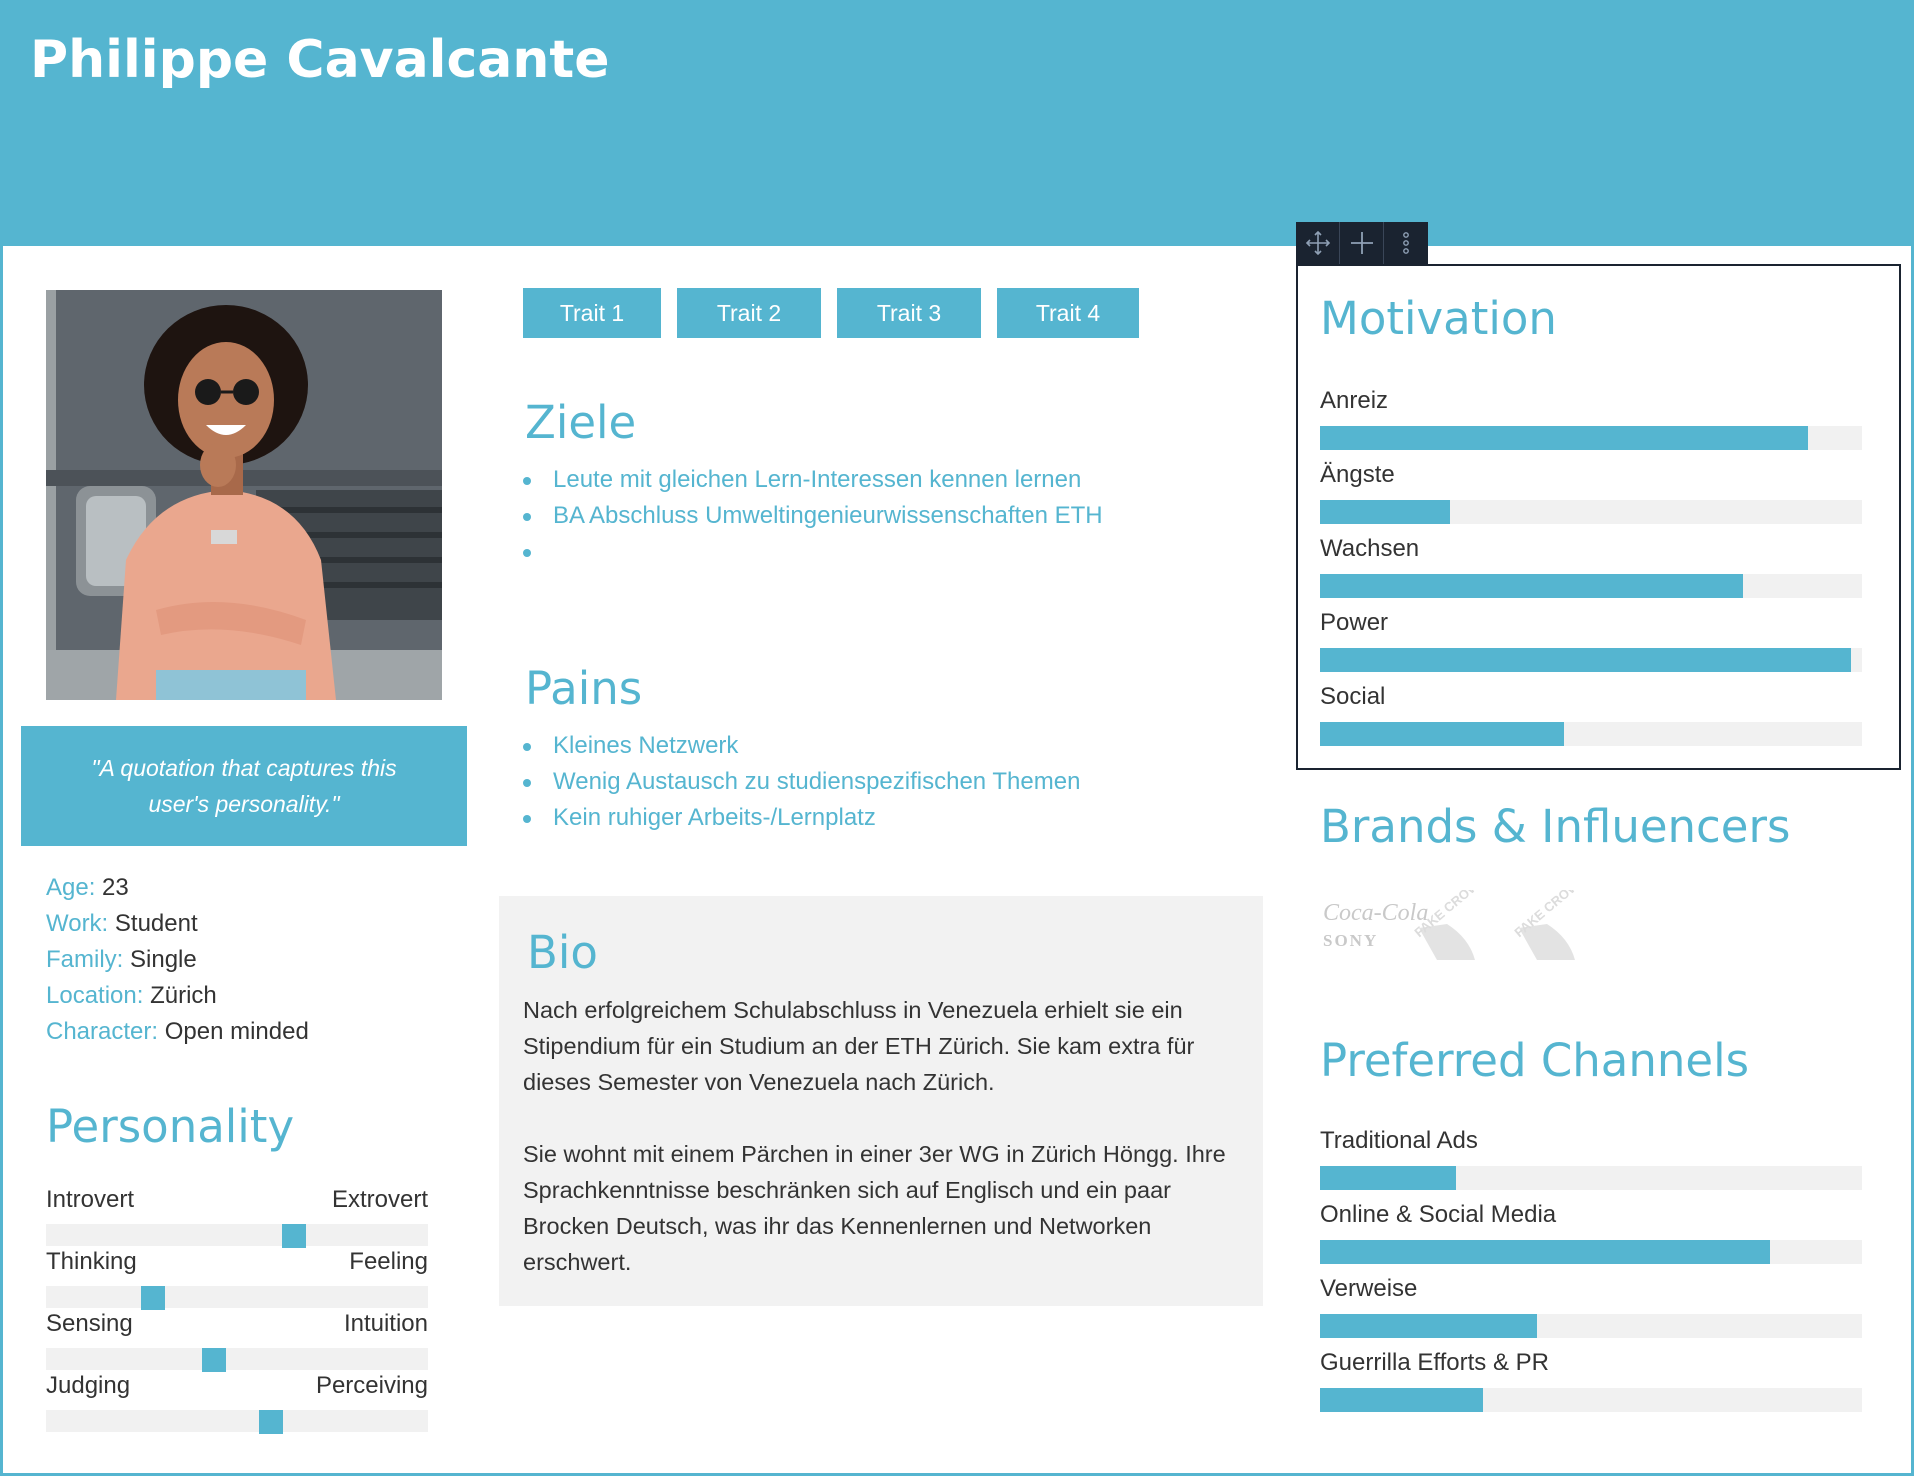 Image resolution: width=1914 pixels, height=1476 pixels. Describe the element at coordinates (1399, 1140) in the screenshot. I see `bar-label: Traditional Ads` at that location.